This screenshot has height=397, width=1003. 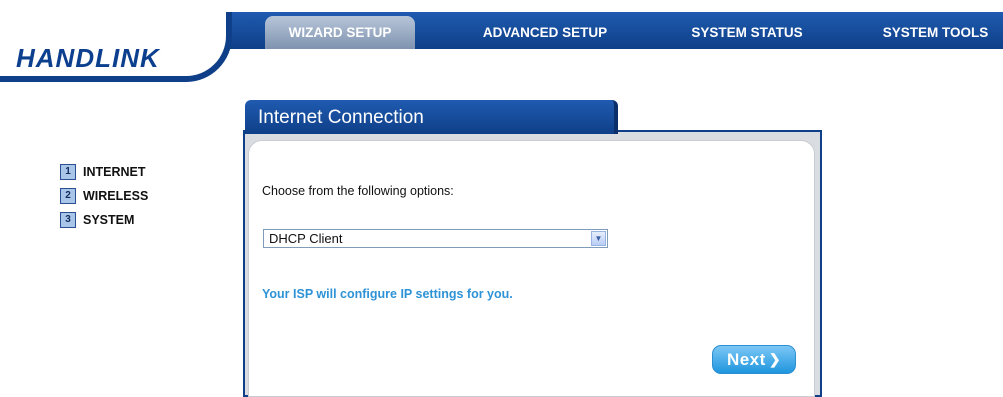 I want to click on step-number: 3, so click(x=68, y=220).